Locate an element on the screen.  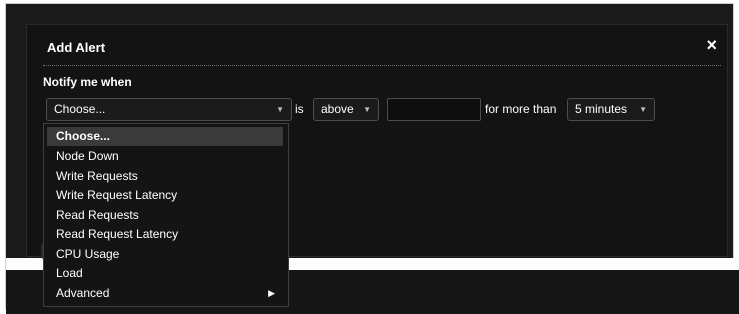
for-more-than-label: for more than is located at coordinates (521, 109).